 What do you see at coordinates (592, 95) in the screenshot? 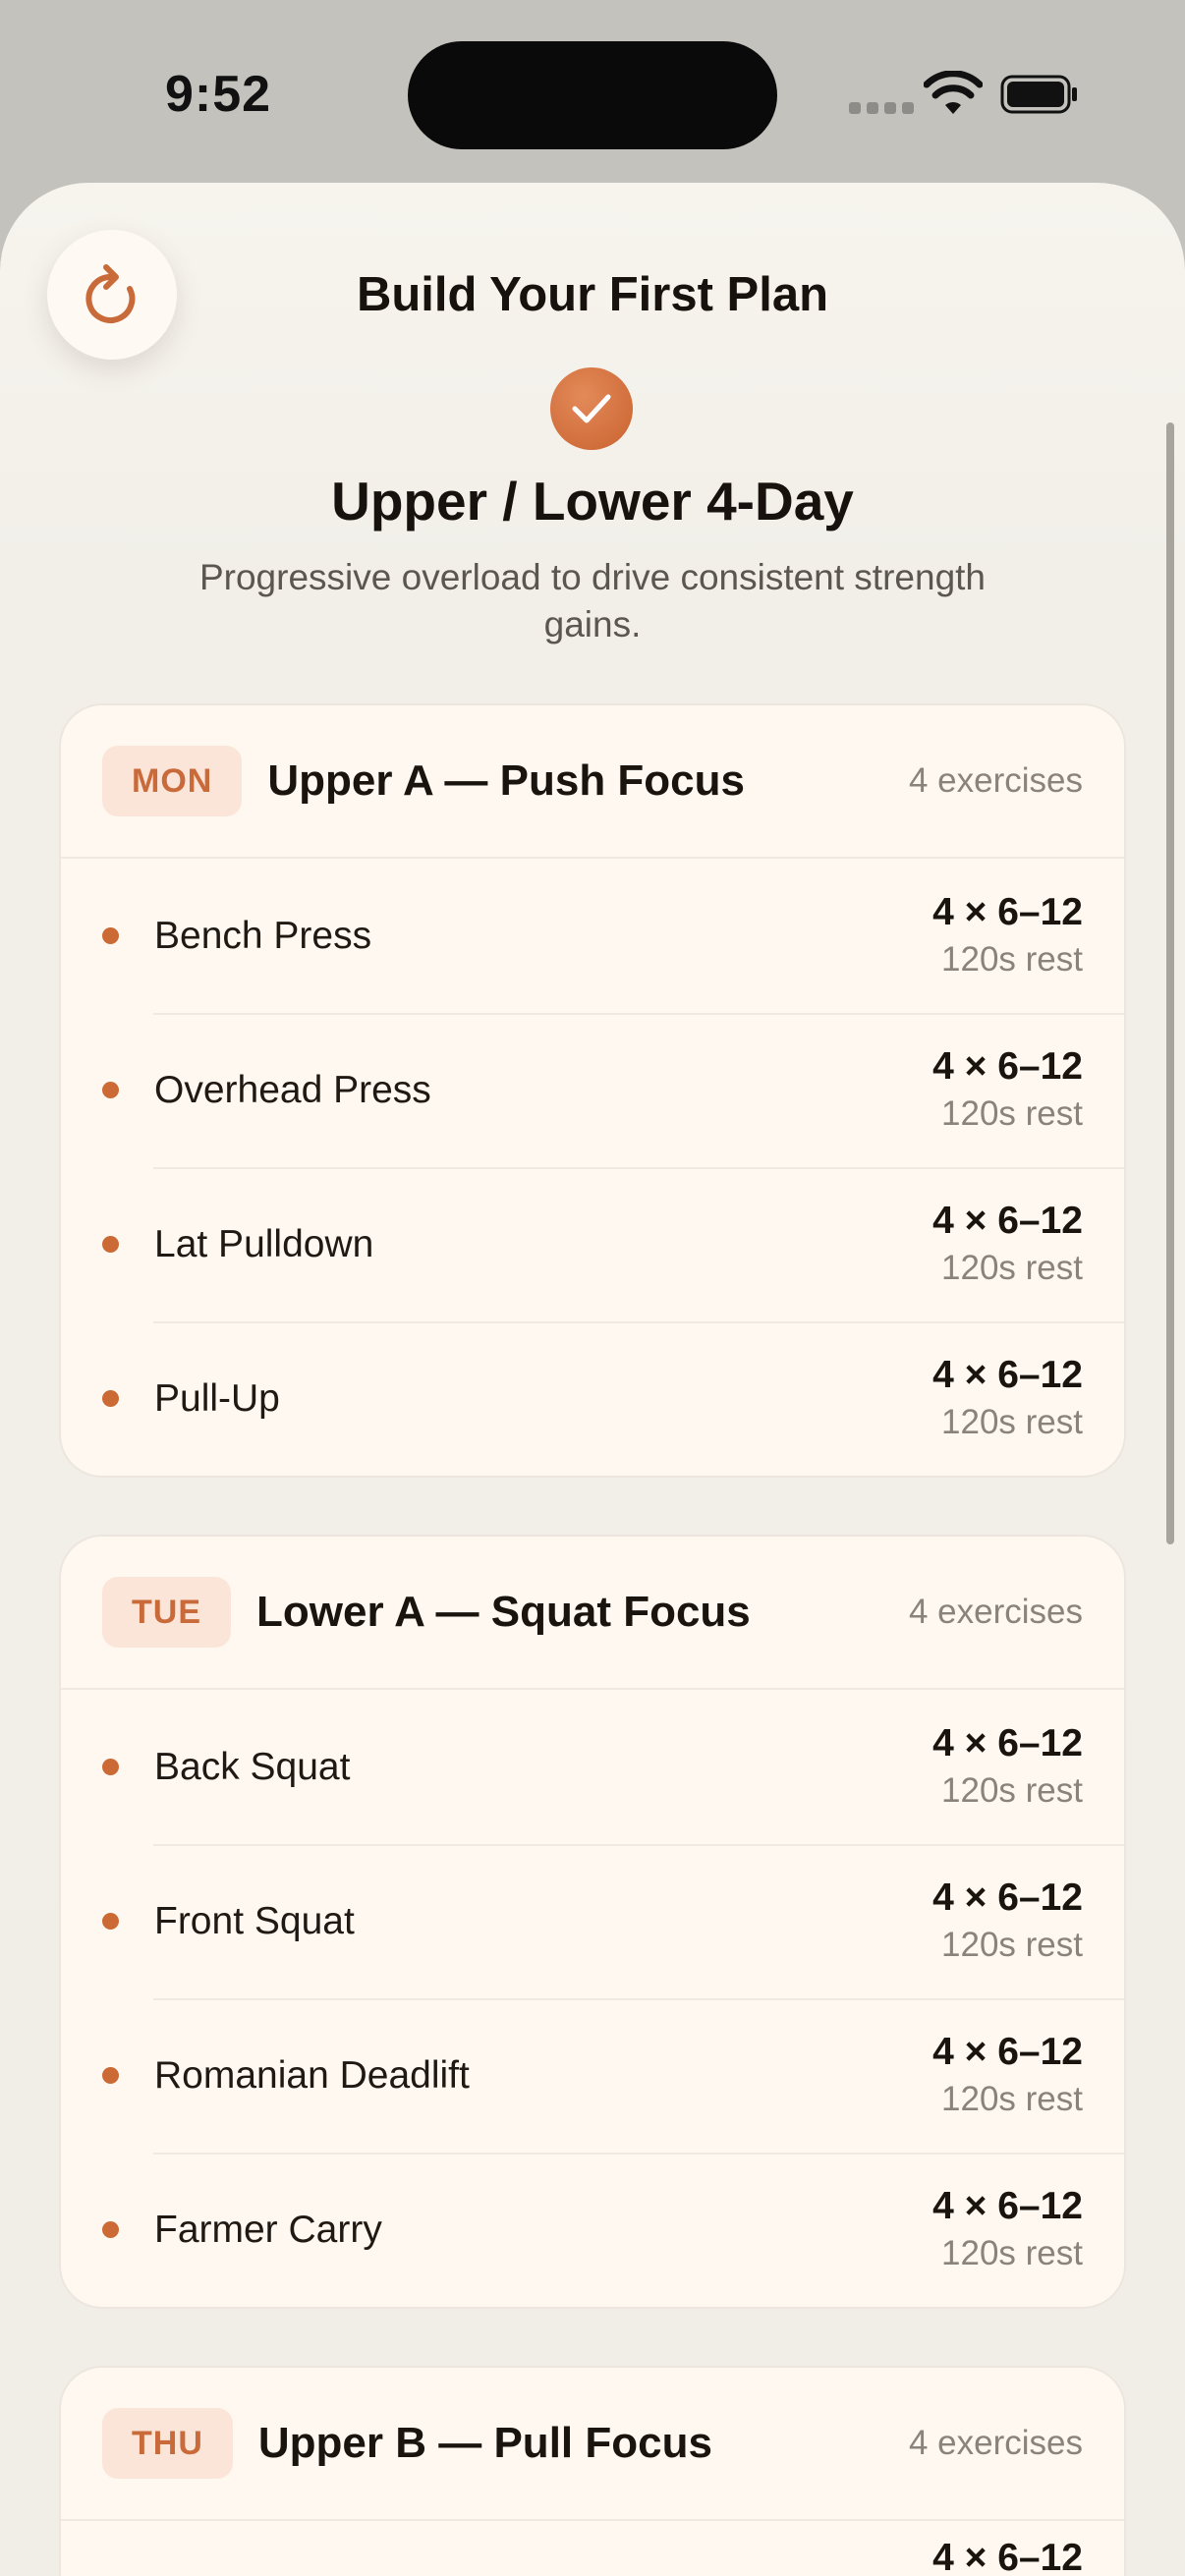
I see `dynamic-island` at bounding box center [592, 95].